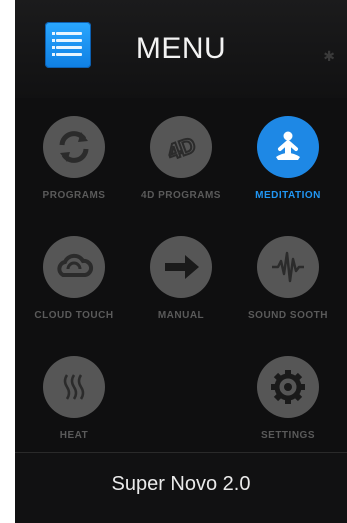 The height and width of the screenshot is (523, 347). Describe the element at coordinates (288, 147) in the screenshot. I see `meditation-icon` at that location.